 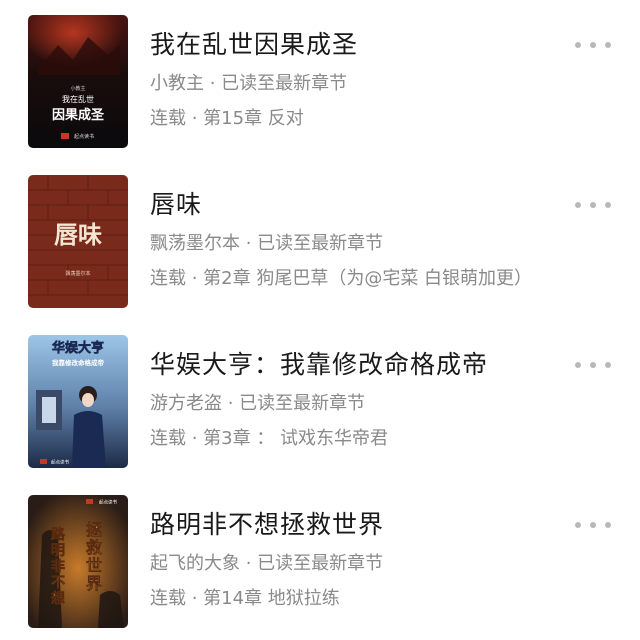 I want to click on cover-char: 非, so click(x=58, y=566).